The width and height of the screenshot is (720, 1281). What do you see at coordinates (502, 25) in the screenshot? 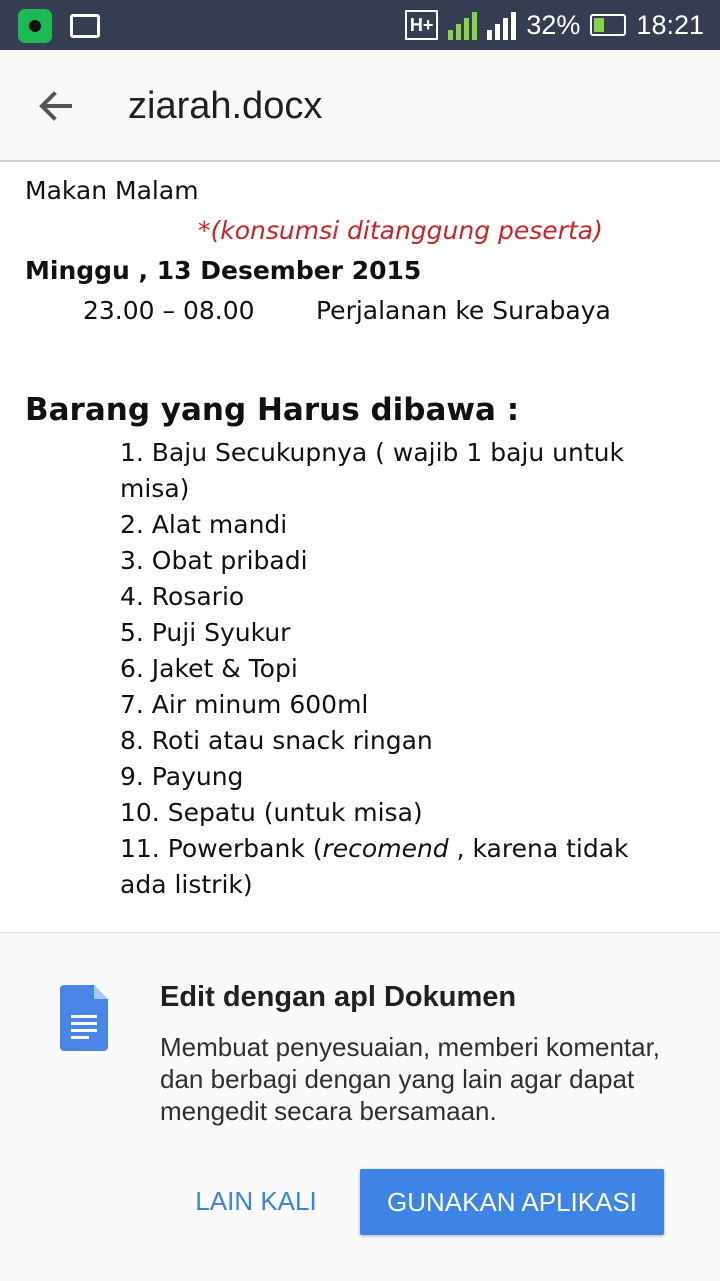
I see `sim2-signal-icon` at bounding box center [502, 25].